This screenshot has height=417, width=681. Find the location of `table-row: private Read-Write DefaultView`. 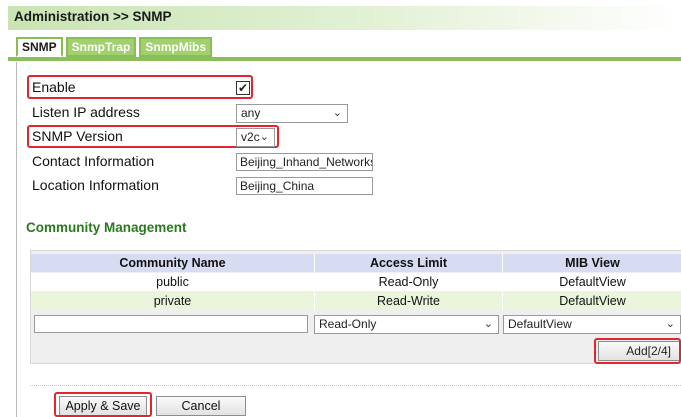

table-row: private Read-Write DefaultView is located at coordinates (356, 301).